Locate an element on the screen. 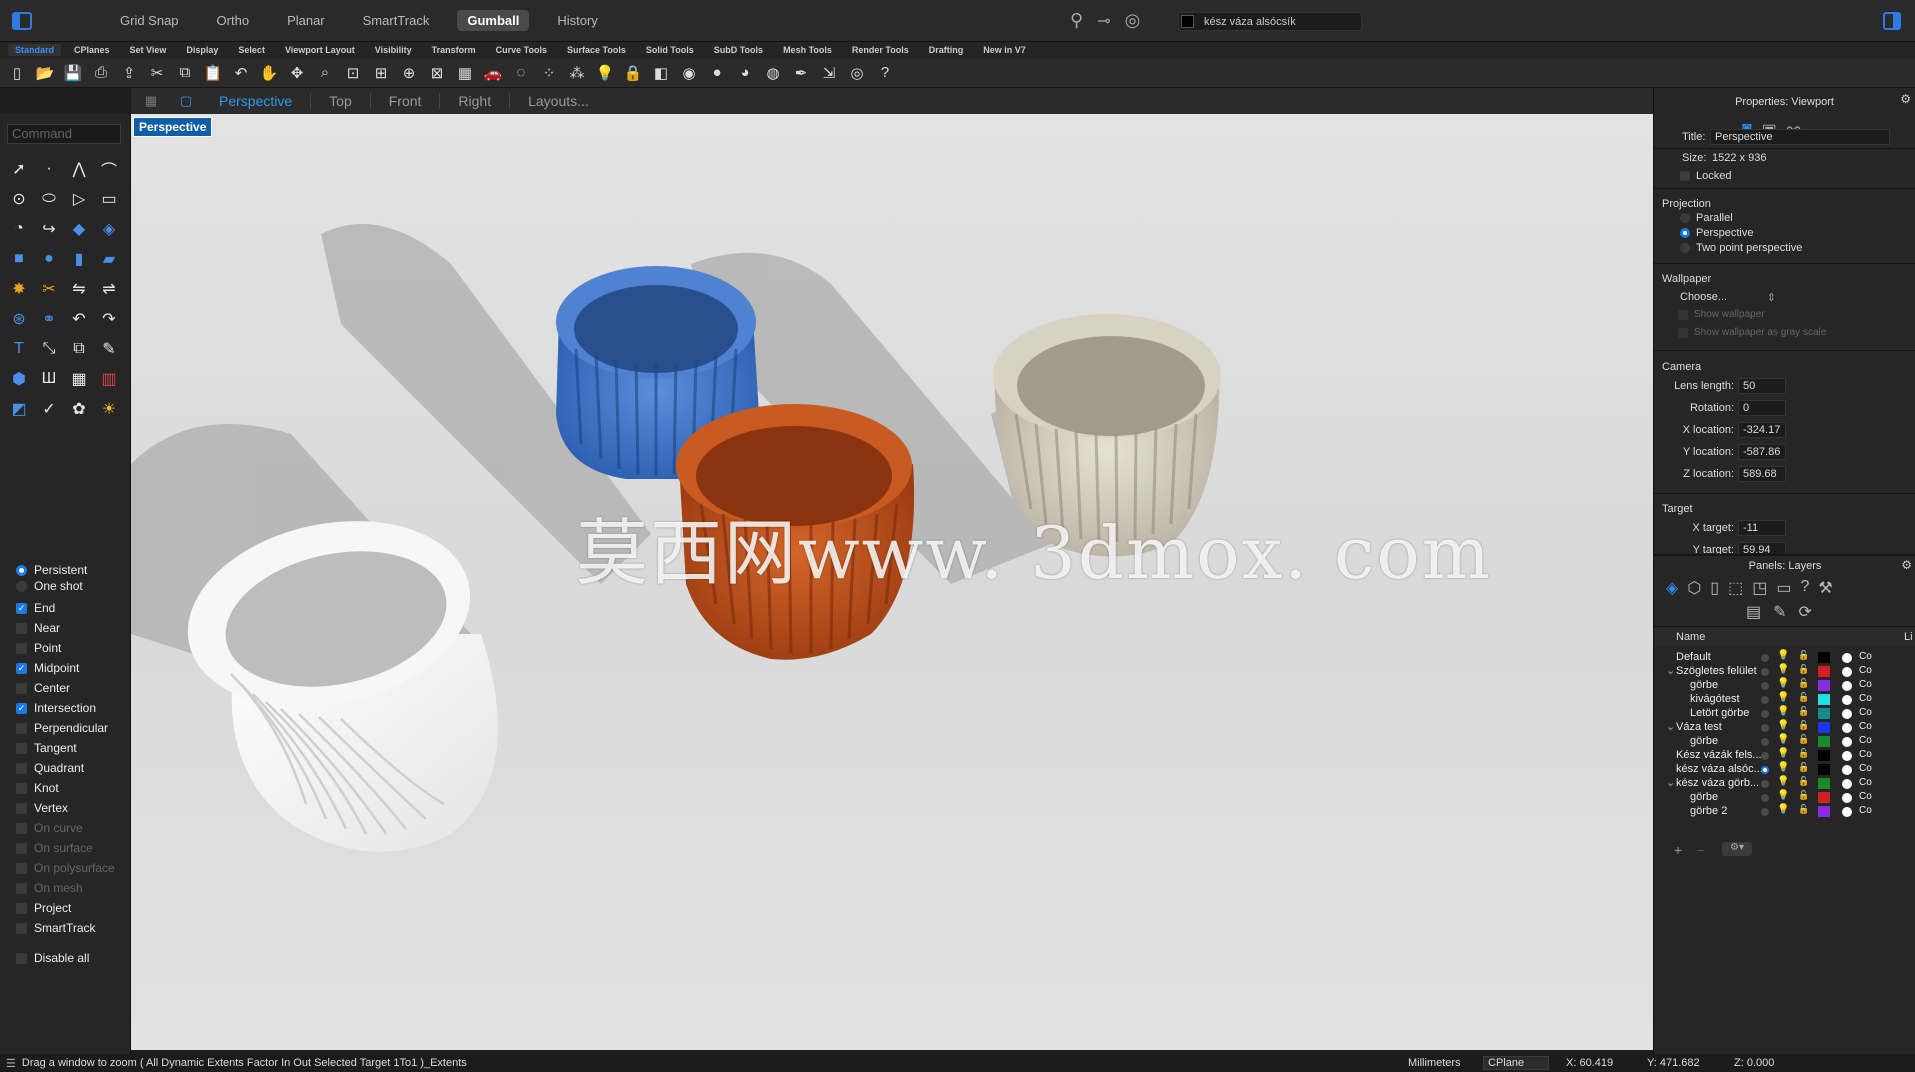  tab-display: Display is located at coordinates (202, 50).